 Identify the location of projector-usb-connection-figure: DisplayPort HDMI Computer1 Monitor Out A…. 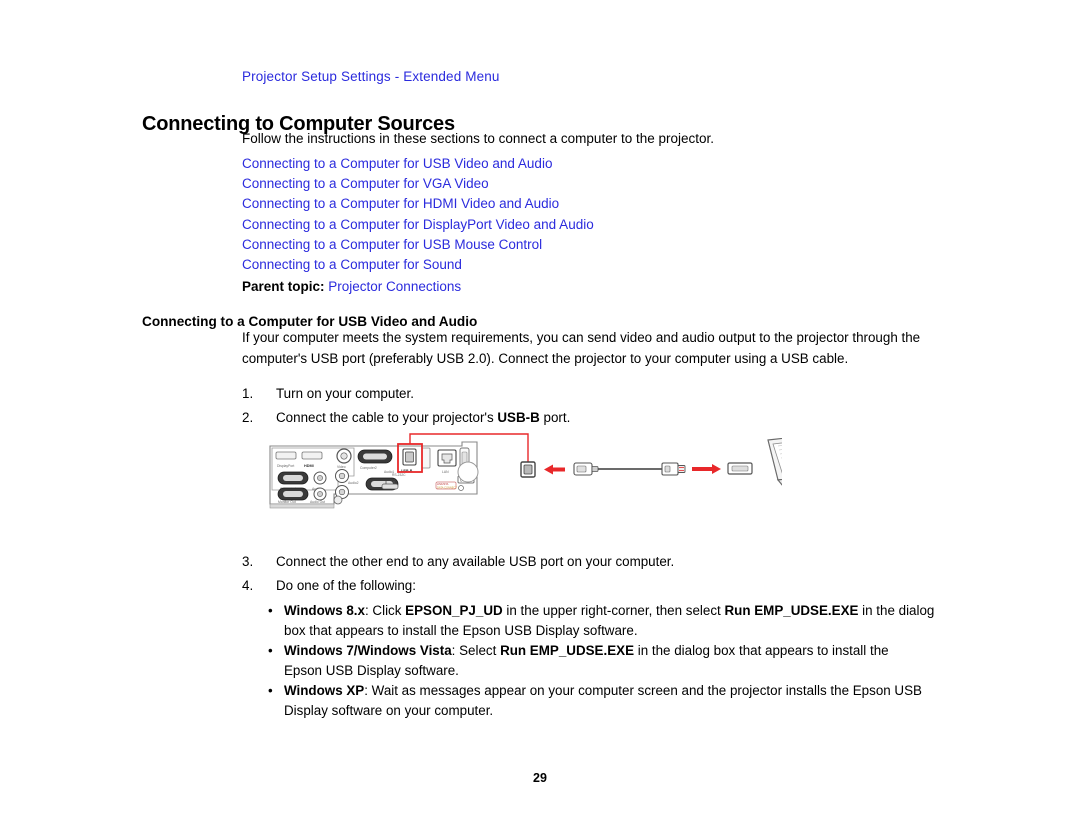
(522, 479).